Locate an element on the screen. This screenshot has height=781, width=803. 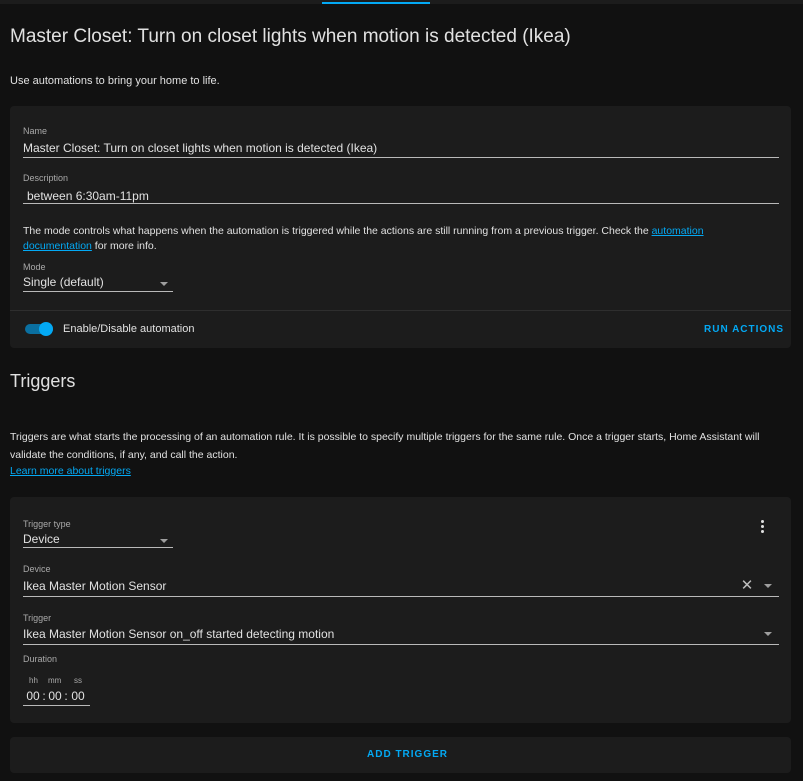
top-tab-bar is located at coordinates (401, 2).